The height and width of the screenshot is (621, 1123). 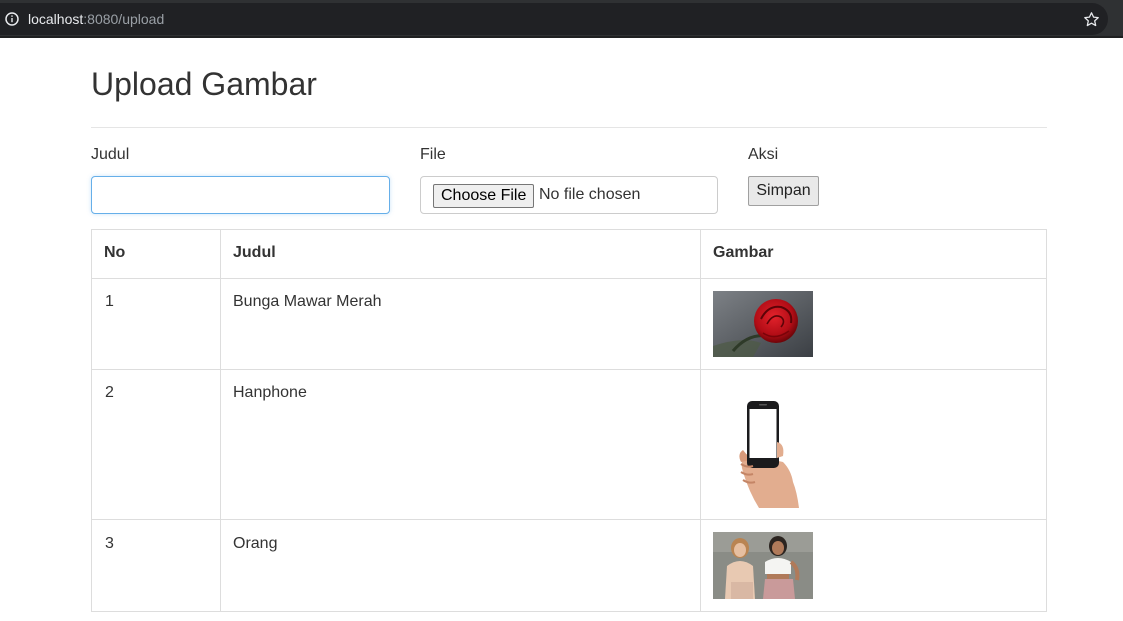 I want to click on info-icon, so click(x=12, y=19).